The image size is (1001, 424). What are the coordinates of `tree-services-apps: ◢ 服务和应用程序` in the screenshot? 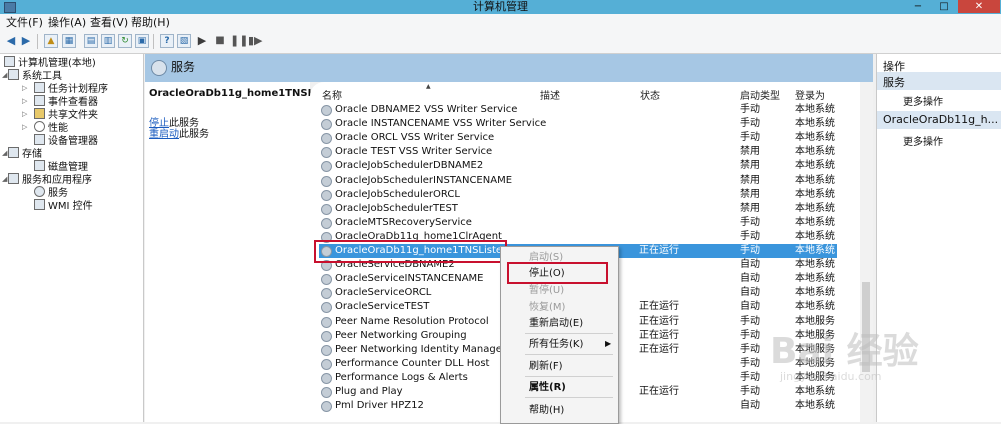 It's located at (47, 179).